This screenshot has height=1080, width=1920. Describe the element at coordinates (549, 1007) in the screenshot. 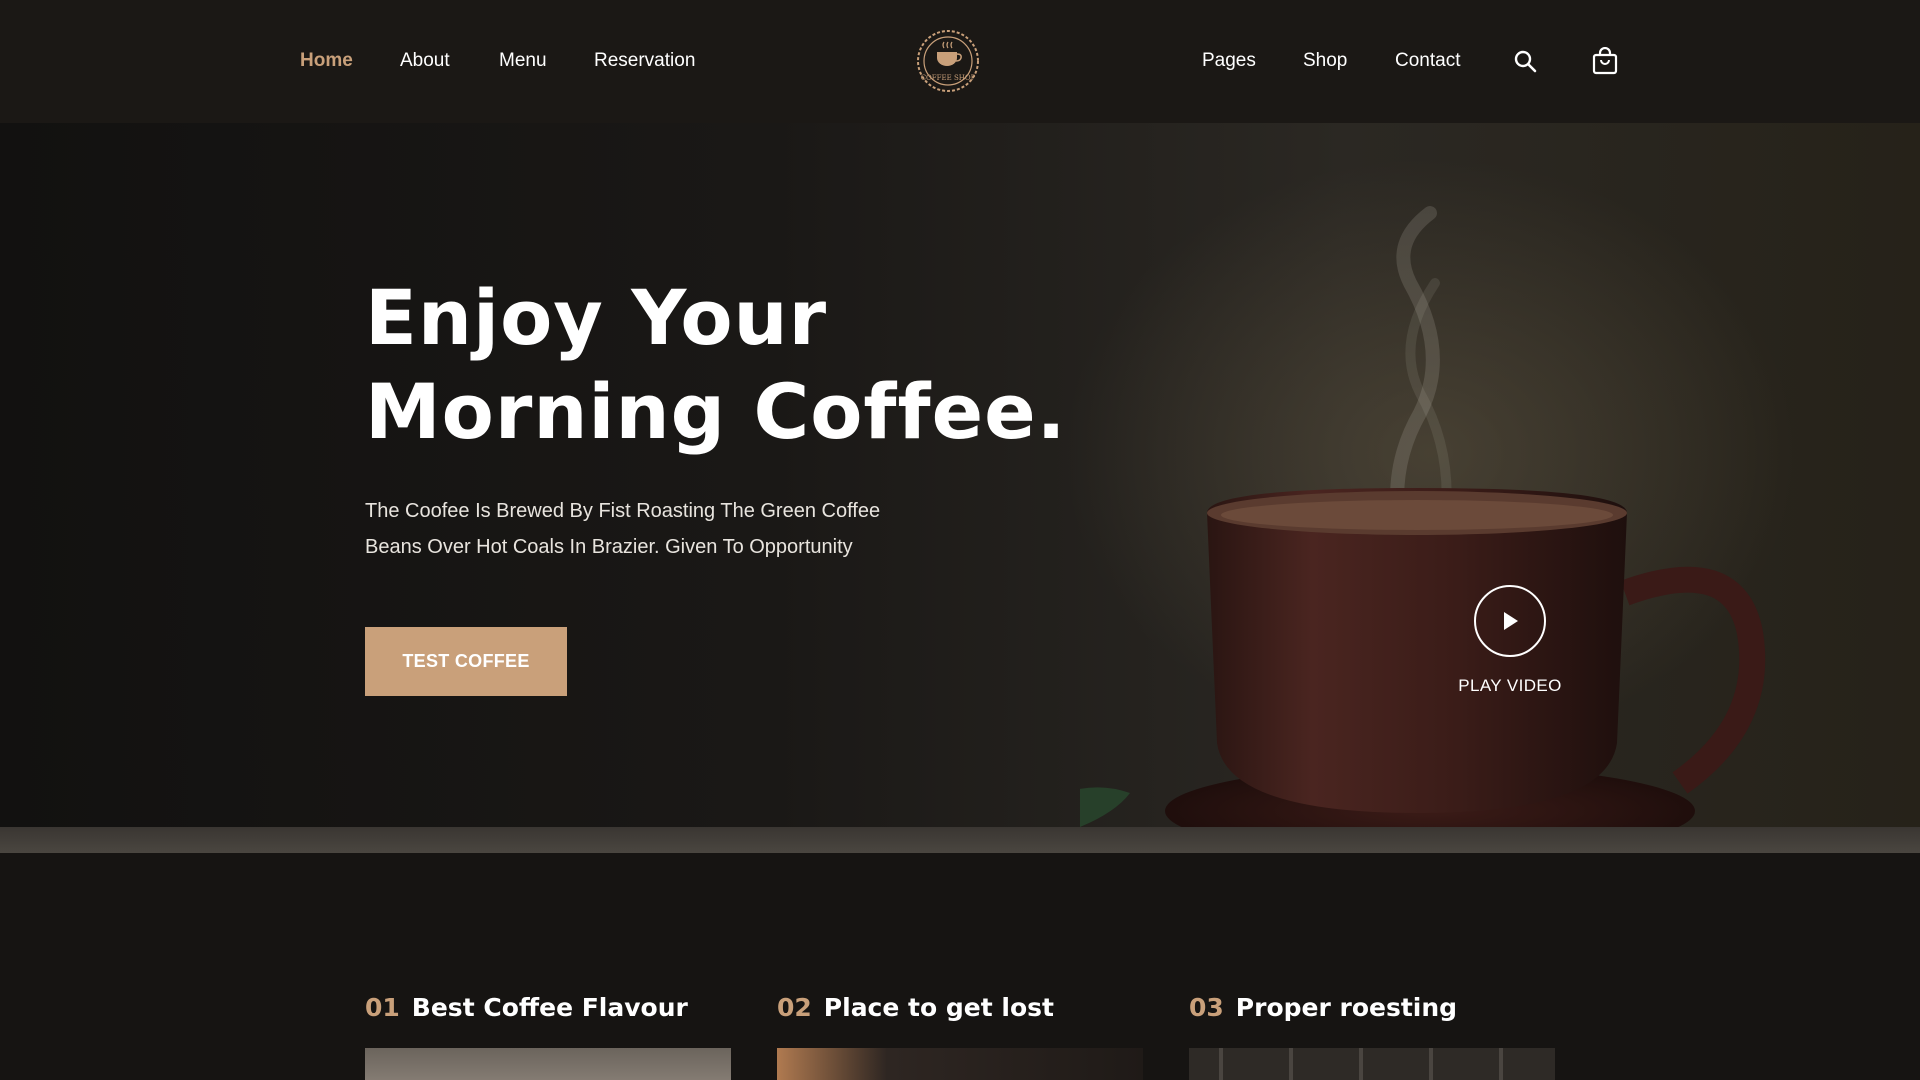

I see `feature-title: Best Coffee Flavour` at that location.